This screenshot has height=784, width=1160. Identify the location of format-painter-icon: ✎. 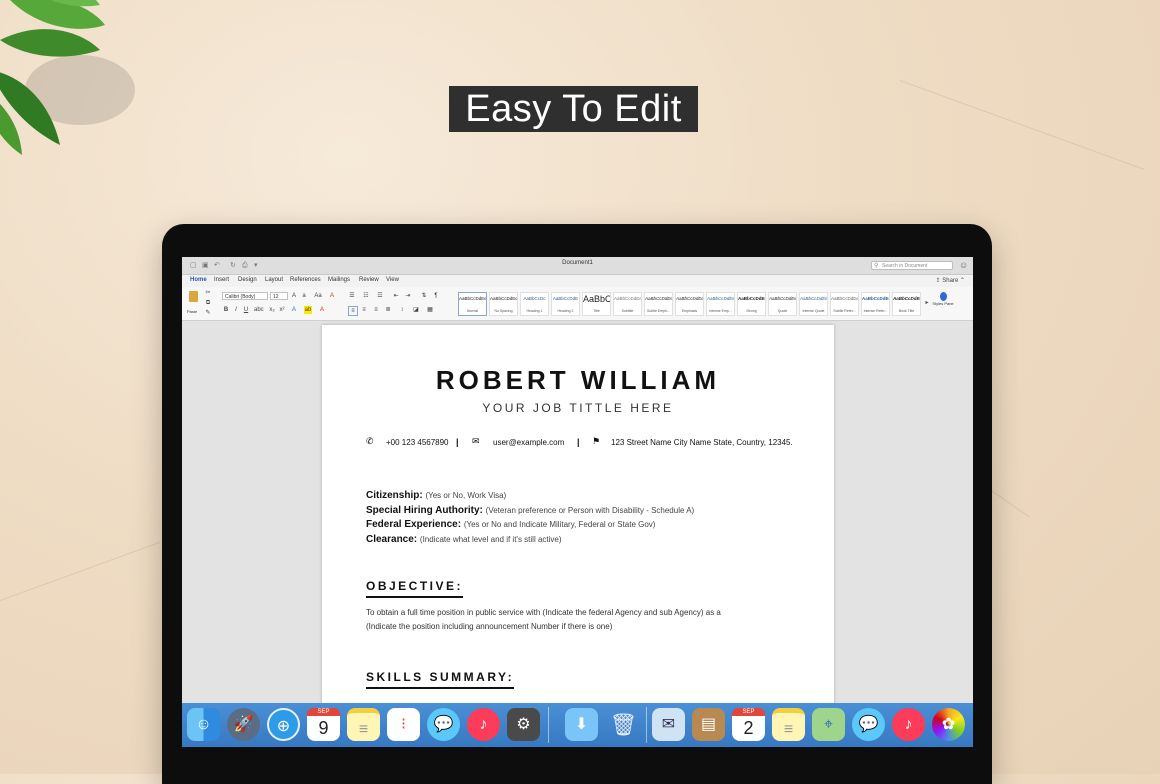
(208, 313).